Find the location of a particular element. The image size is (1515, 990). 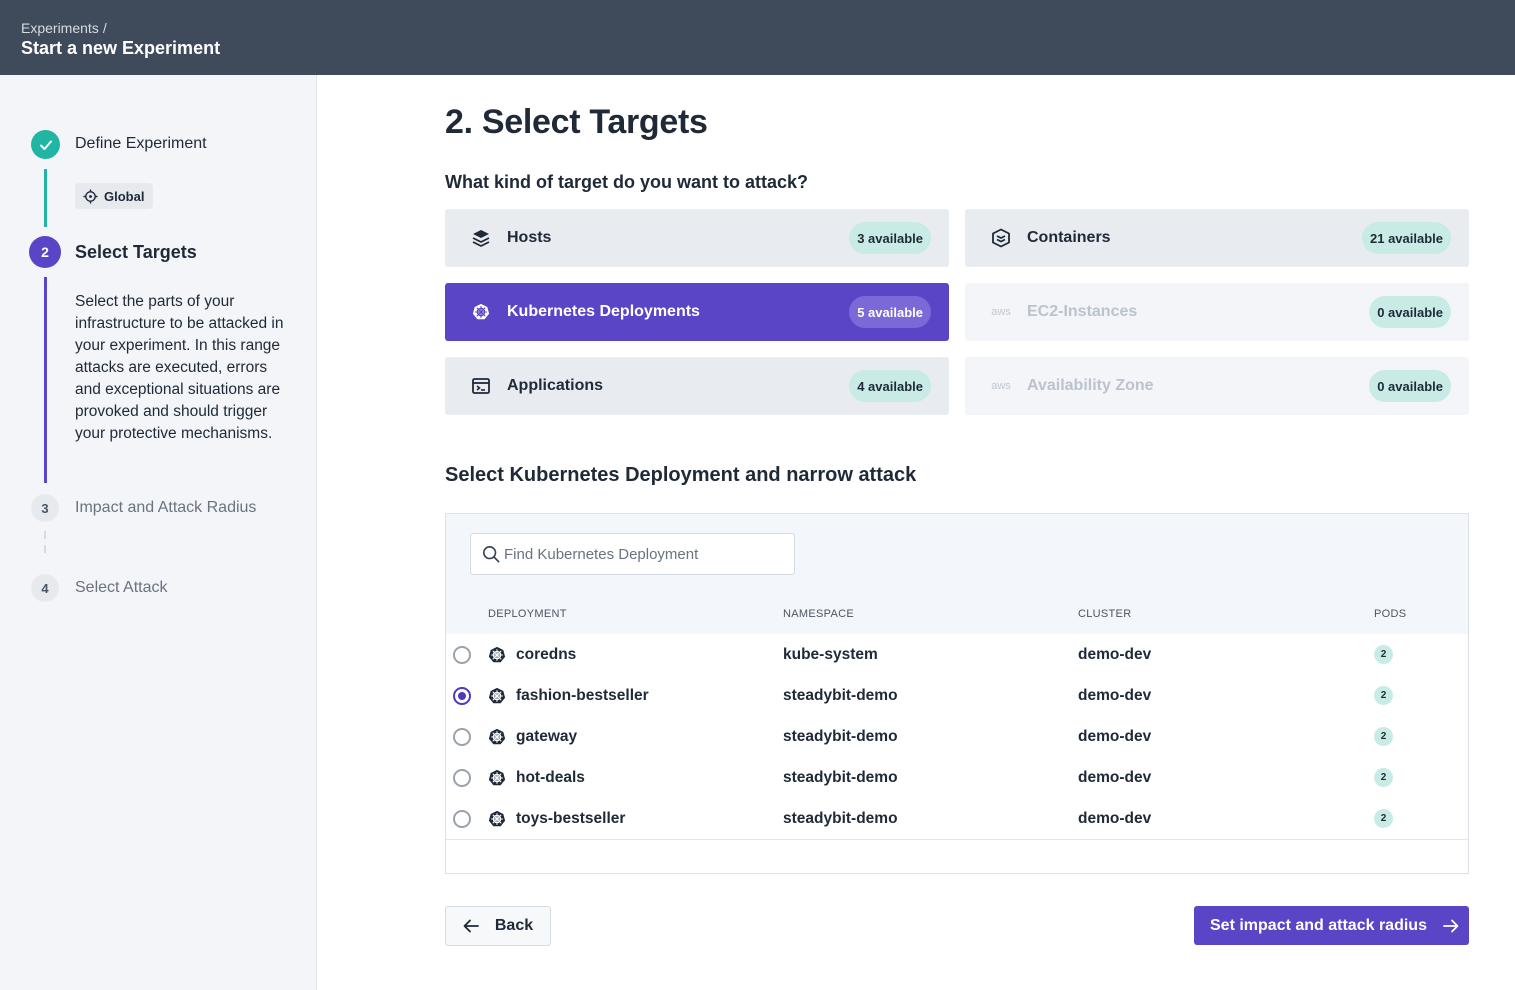

step-4-number: 4 is located at coordinates (45, 588).